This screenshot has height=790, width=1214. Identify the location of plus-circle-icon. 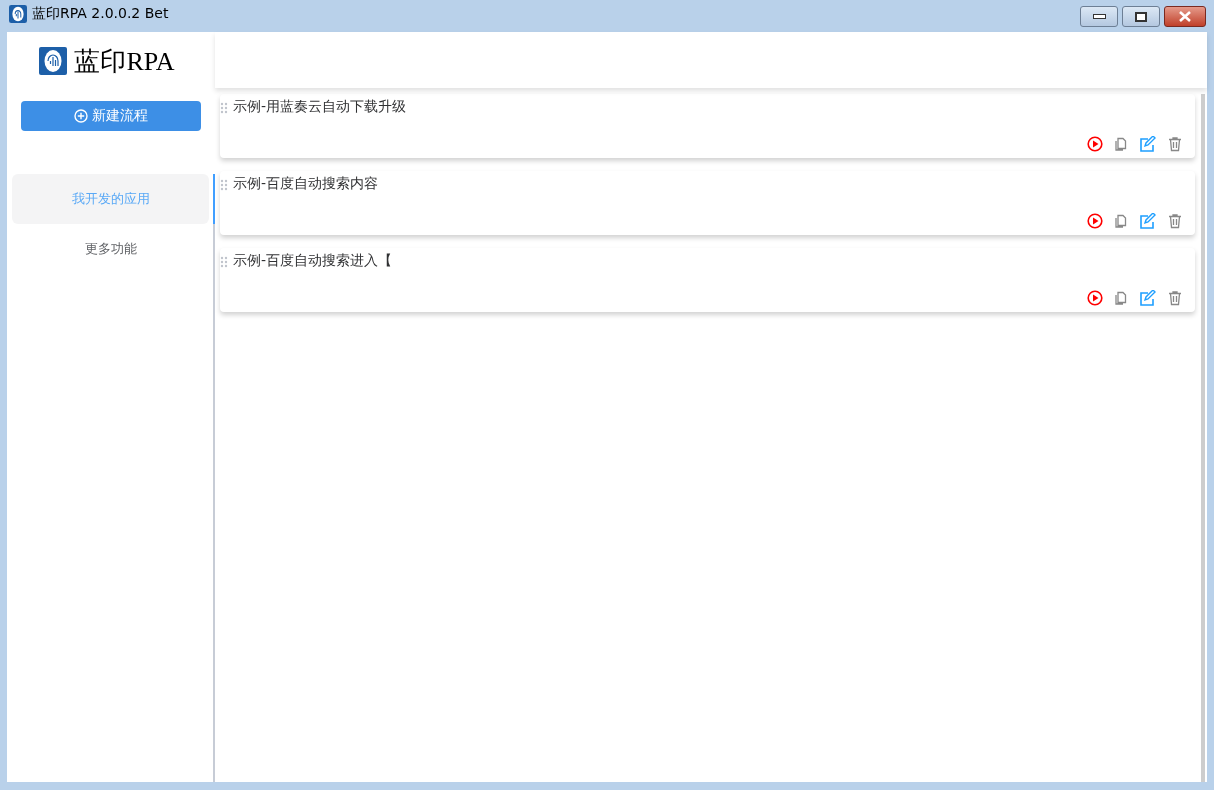
(81, 116).